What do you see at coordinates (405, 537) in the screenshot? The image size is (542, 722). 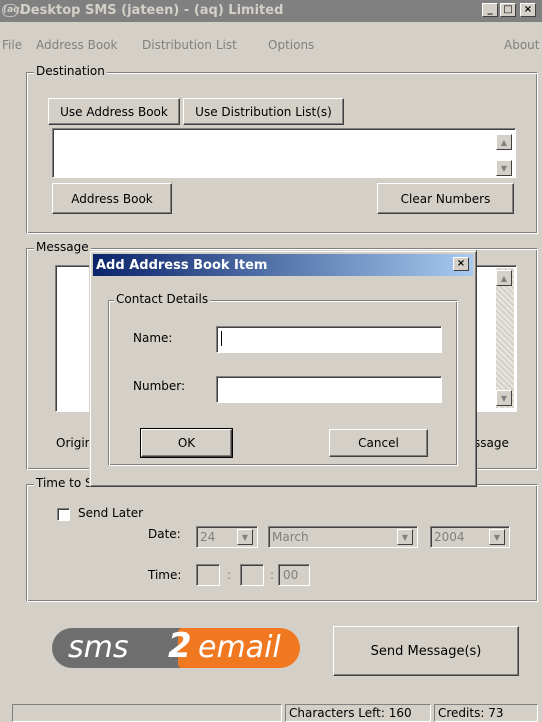 I see `month-dropdown-icon: ▼` at bounding box center [405, 537].